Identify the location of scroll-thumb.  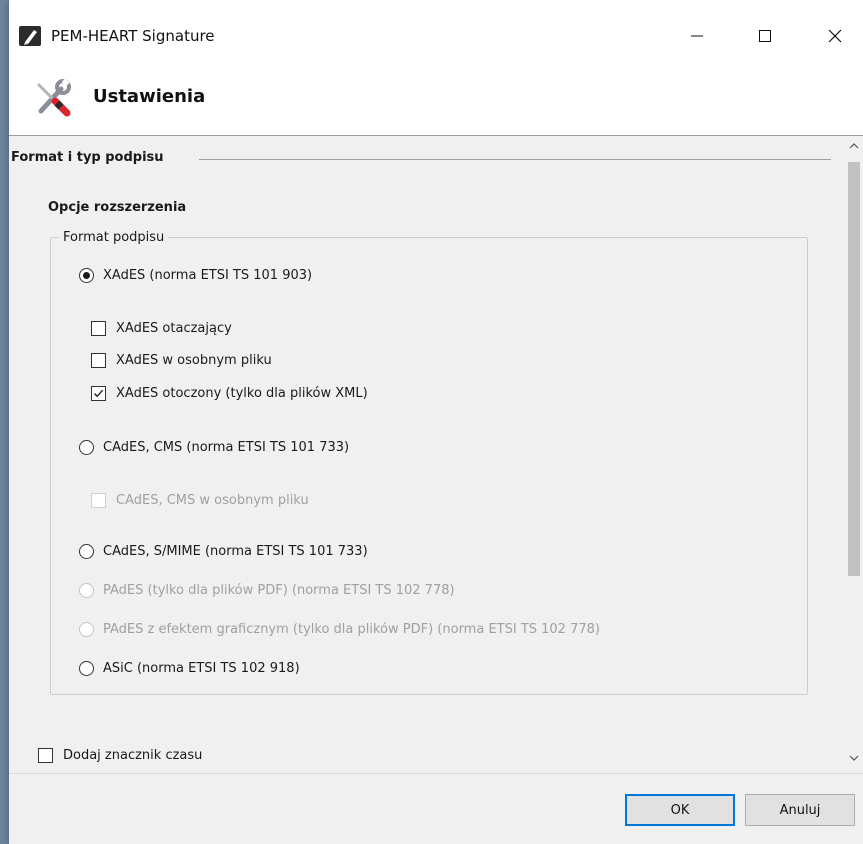
(854, 369).